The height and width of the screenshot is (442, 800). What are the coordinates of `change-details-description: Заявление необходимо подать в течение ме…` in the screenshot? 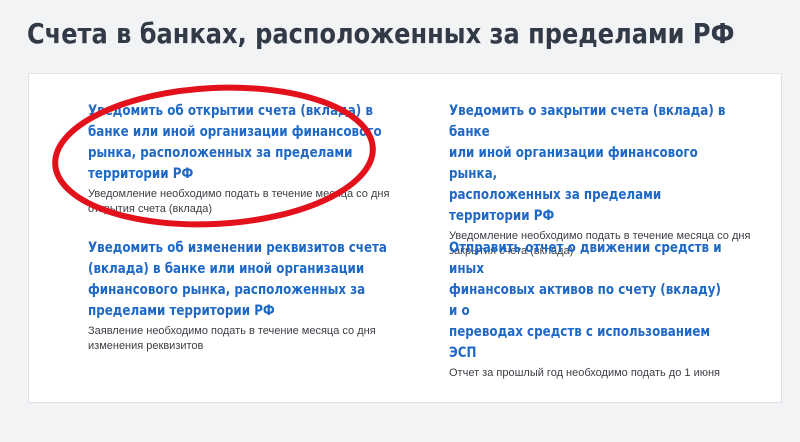 It's located at (232, 338).